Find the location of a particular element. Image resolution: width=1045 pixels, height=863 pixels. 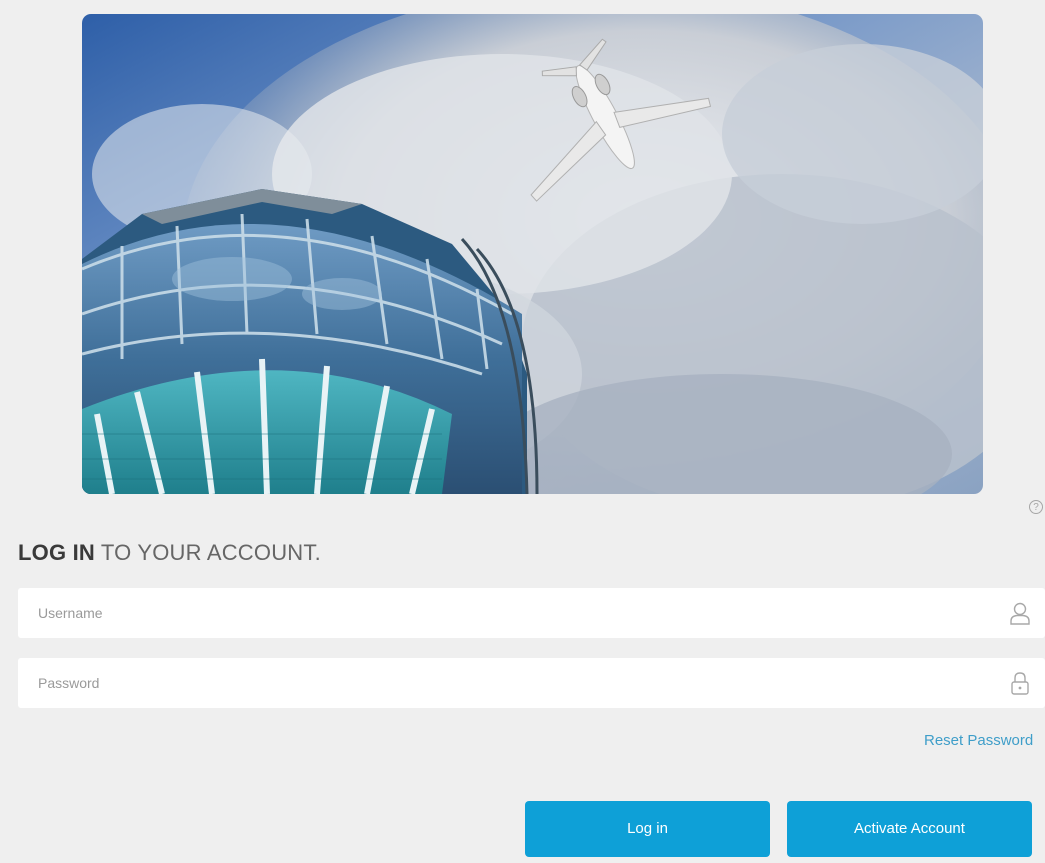

login-button: Log in is located at coordinates (647, 829).